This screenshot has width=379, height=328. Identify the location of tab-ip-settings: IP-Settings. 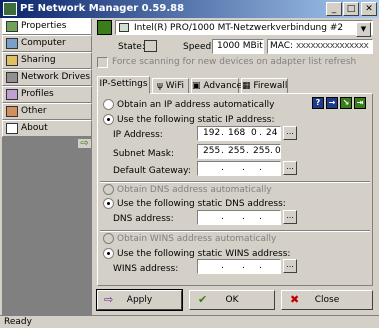
(123, 85).